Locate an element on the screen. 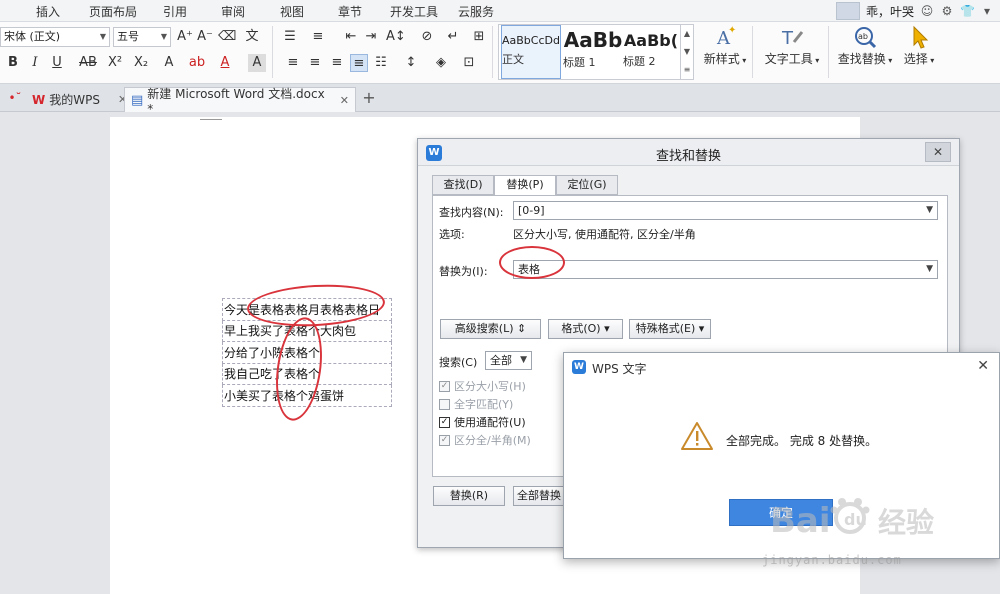 This screenshot has width=1000, height=594. svg-text: Bai is located at coordinates (800, 521).